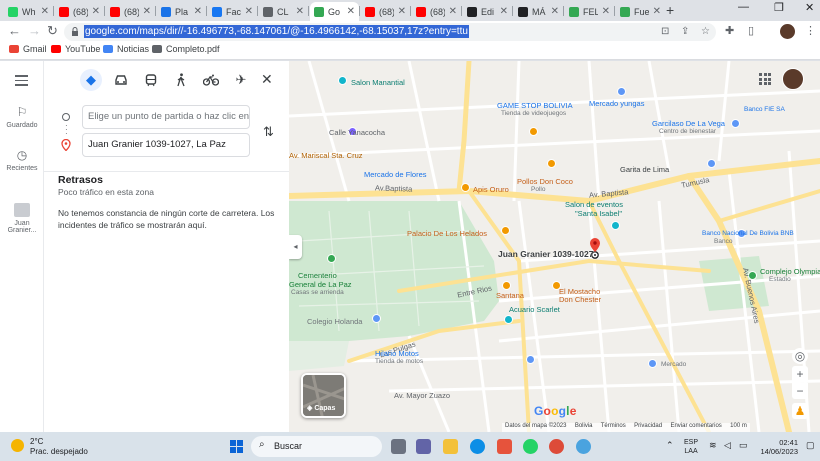 This screenshot has height=461, width=820. I want to click on reload-icon: ↻, so click(52, 31).